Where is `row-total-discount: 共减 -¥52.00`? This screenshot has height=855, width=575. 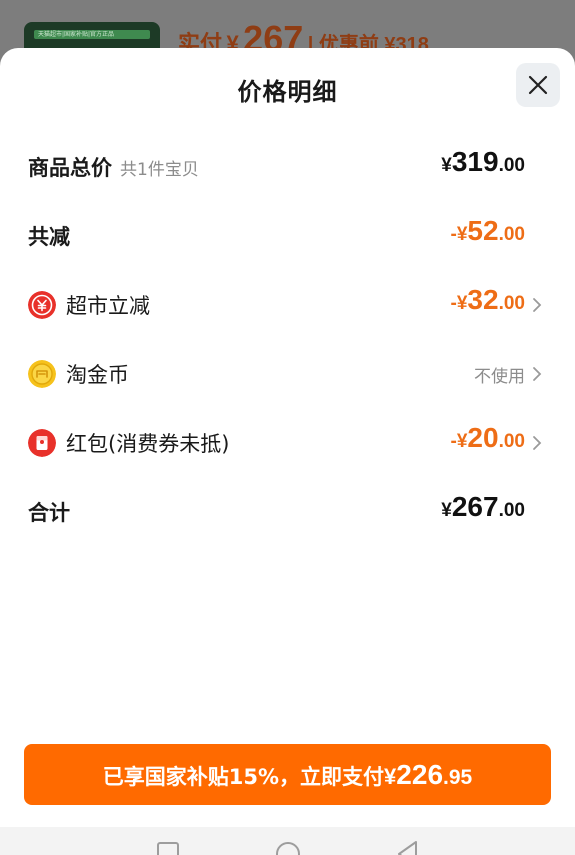
row-total-discount: 共减 -¥52.00 is located at coordinates (287, 235).